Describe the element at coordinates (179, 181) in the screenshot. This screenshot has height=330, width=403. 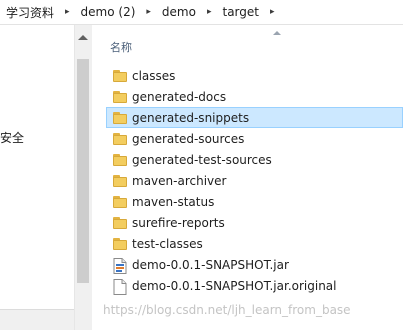
I see `file-name: maven-archiver` at that location.